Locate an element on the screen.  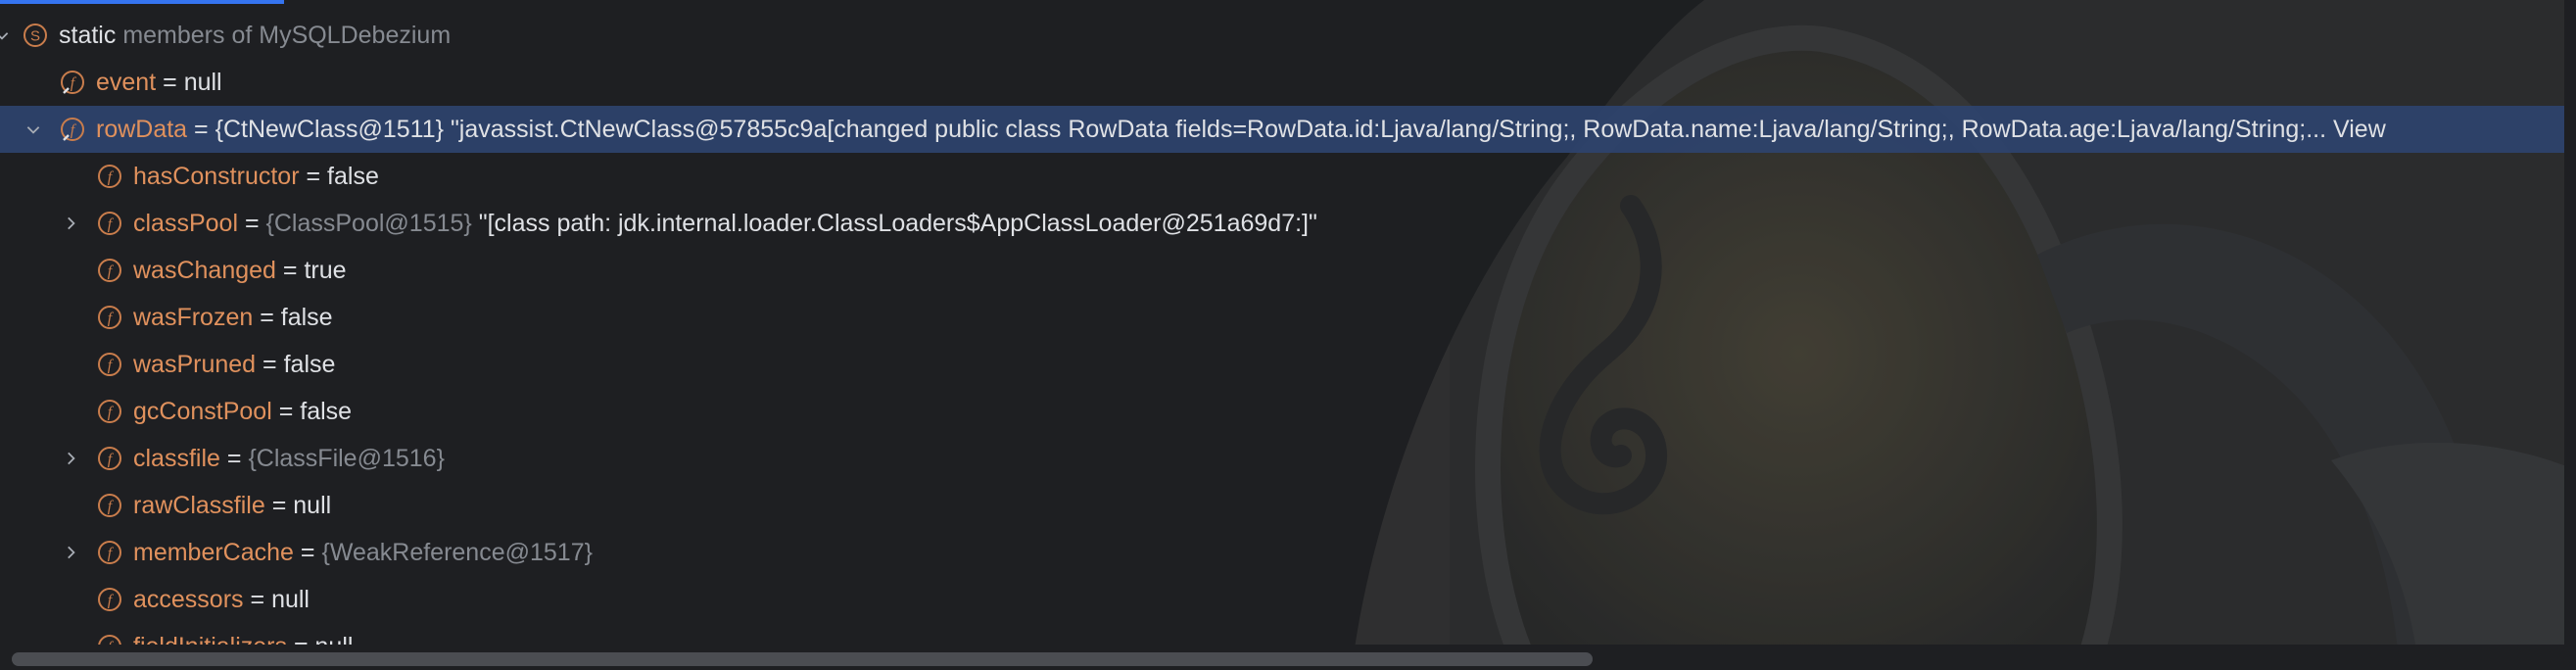
field-type: {ClassFile@1516} is located at coordinates (346, 458).